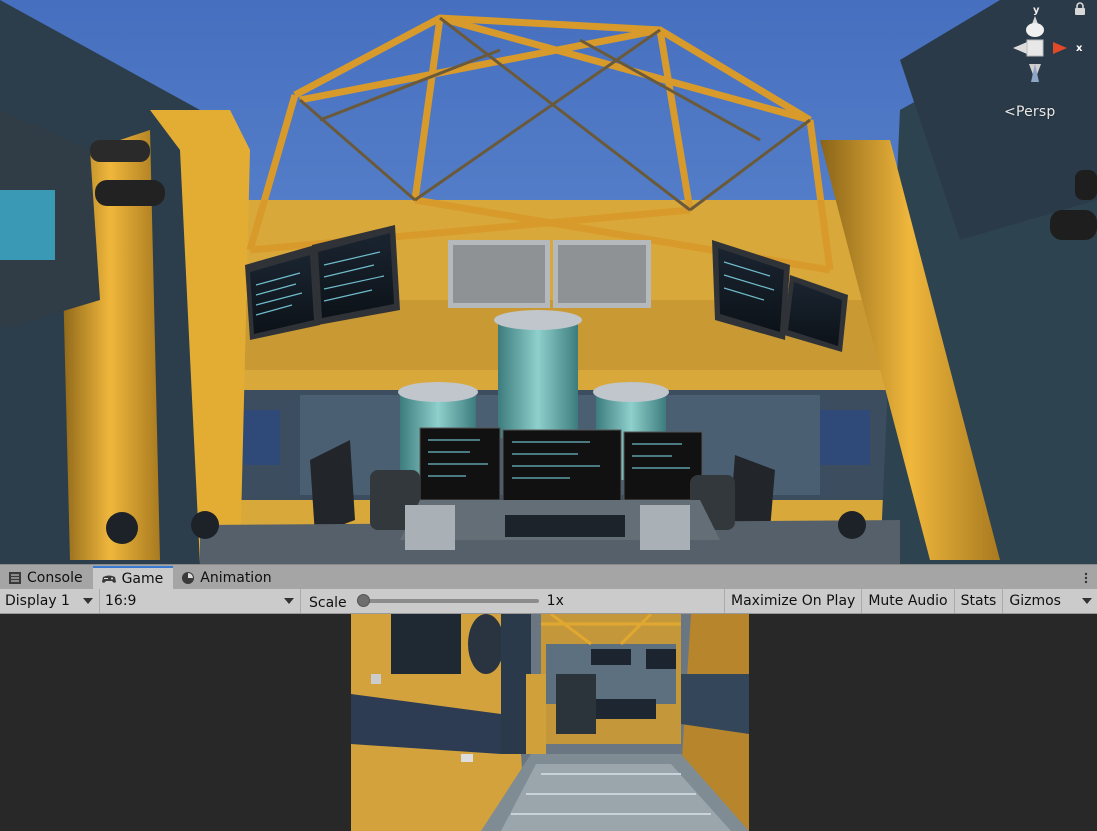  I want to click on mute-audio-label: Mute Audio, so click(908, 601).